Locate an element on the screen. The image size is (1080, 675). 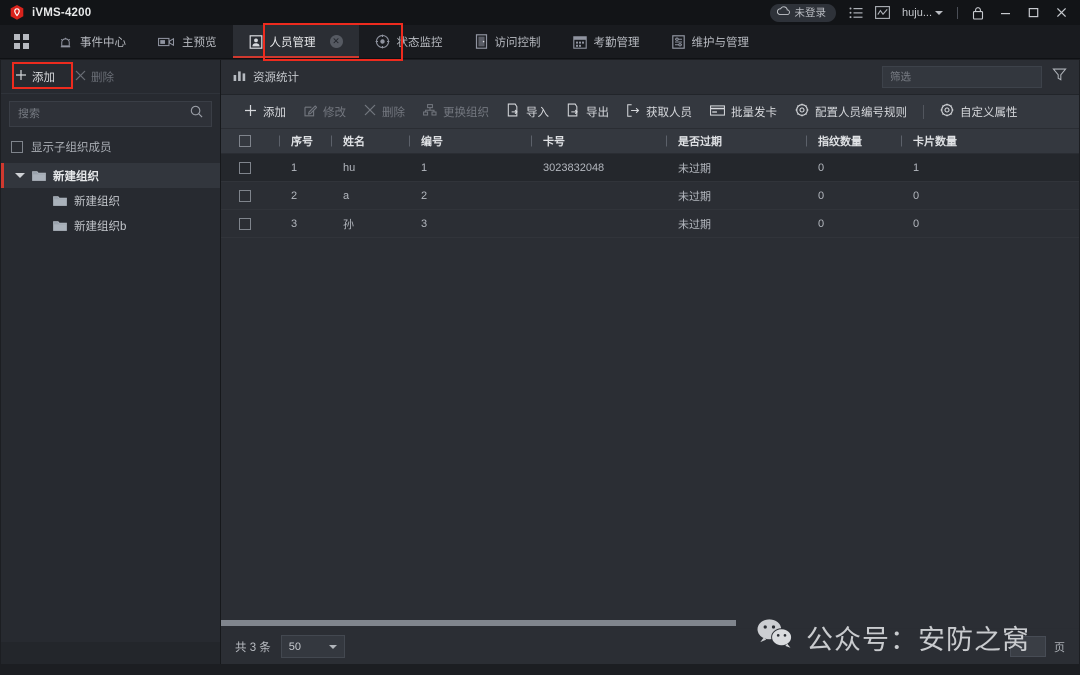
toolbar-delete-button: 删除 is located at coordinates (384, 112).